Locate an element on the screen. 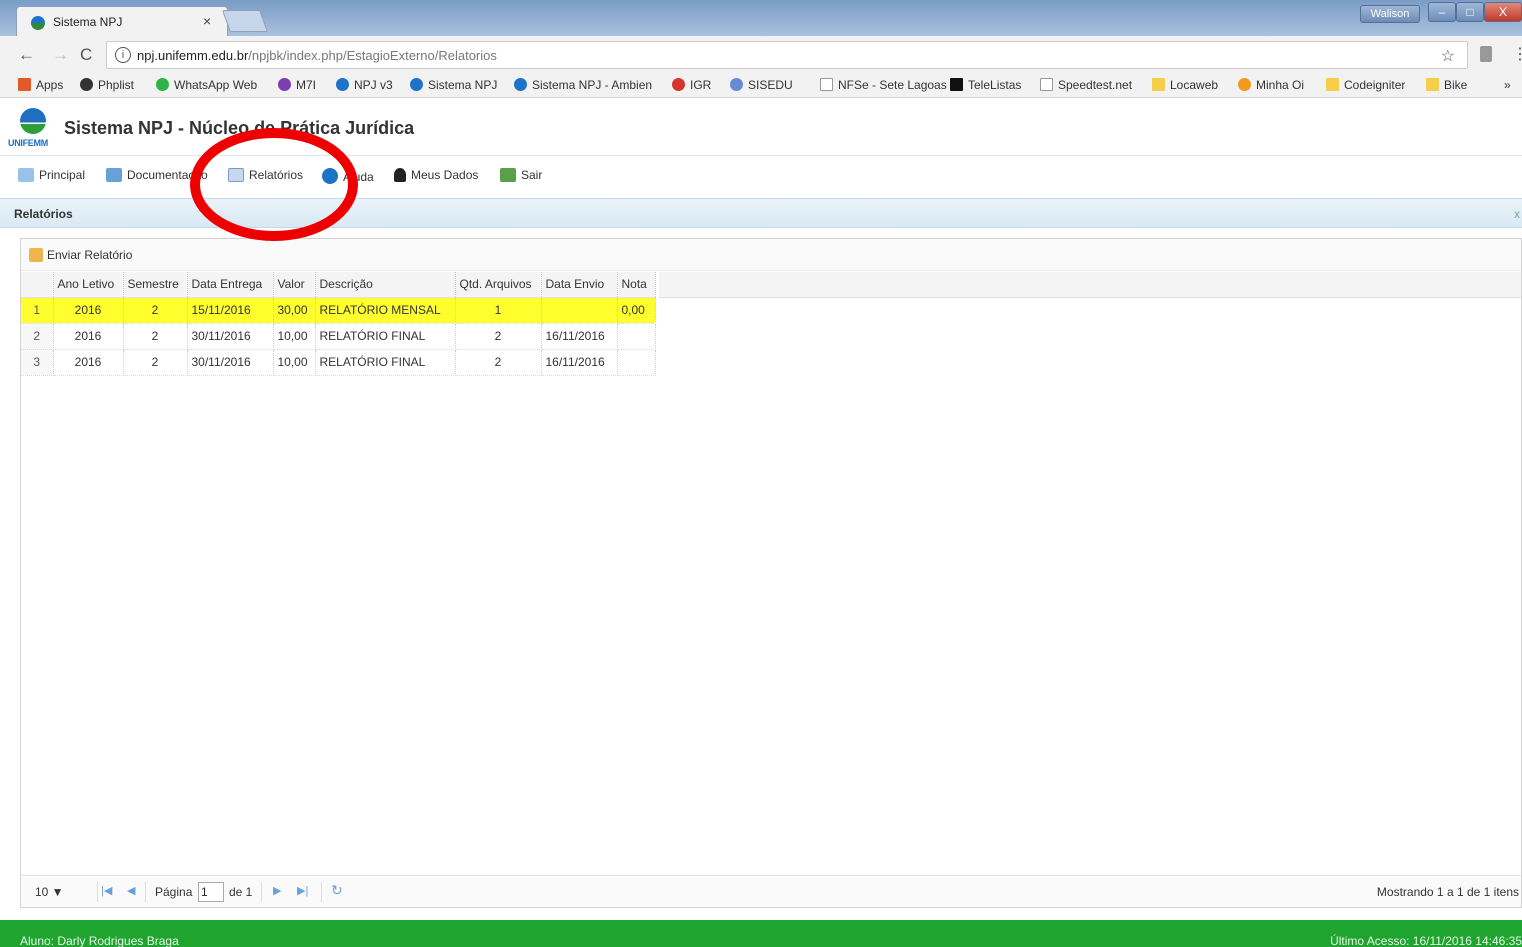 Image resolution: width=1522 pixels, height=947 pixels. user-icon is located at coordinates (400, 175).